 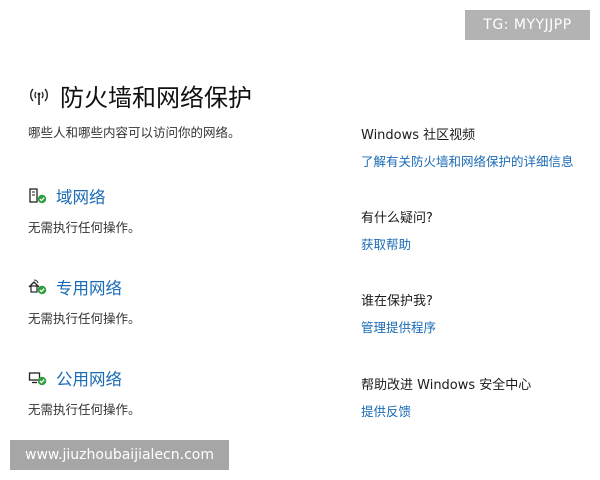 What do you see at coordinates (38, 196) in the screenshot?
I see `domain-network-icon` at bounding box center [38, 196].